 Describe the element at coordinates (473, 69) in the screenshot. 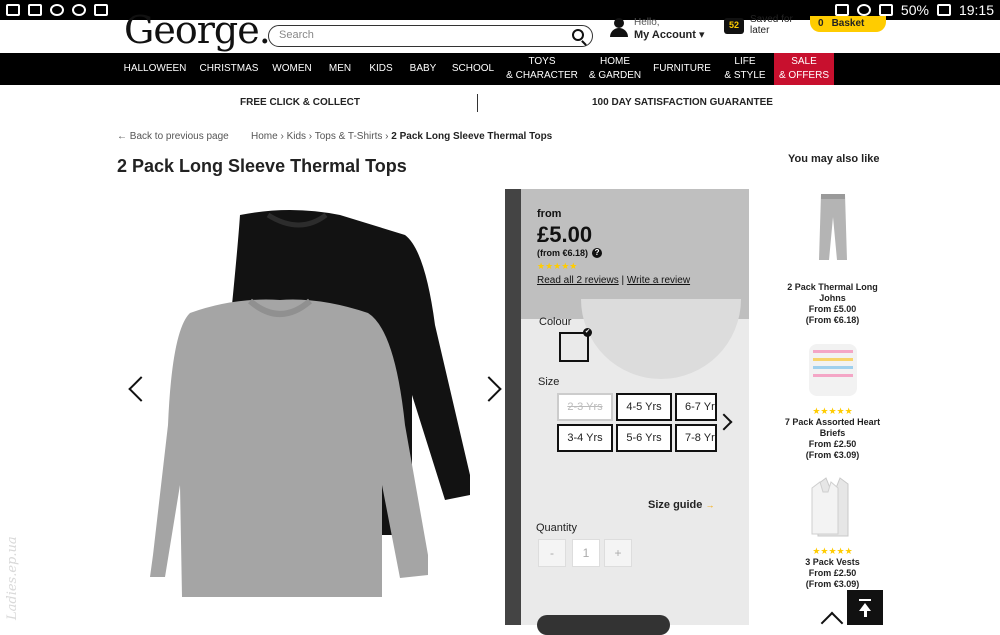

I see `nav-item-school: SCHOOL` at that location.